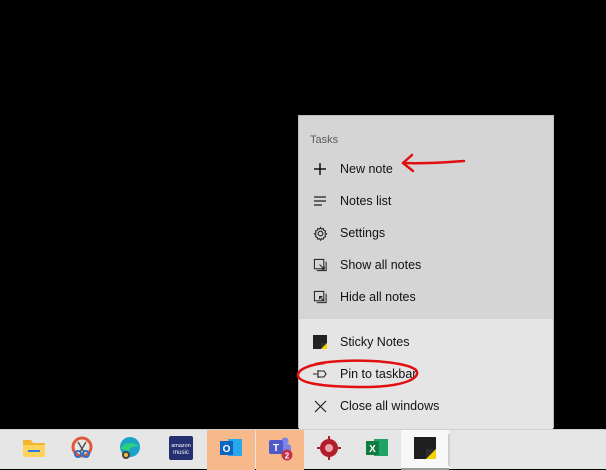  What do you see at coordinates (426, 265) in the screenshot?
I see `task-show-all-notes: Show all notes` at bounding box center [426, 265].